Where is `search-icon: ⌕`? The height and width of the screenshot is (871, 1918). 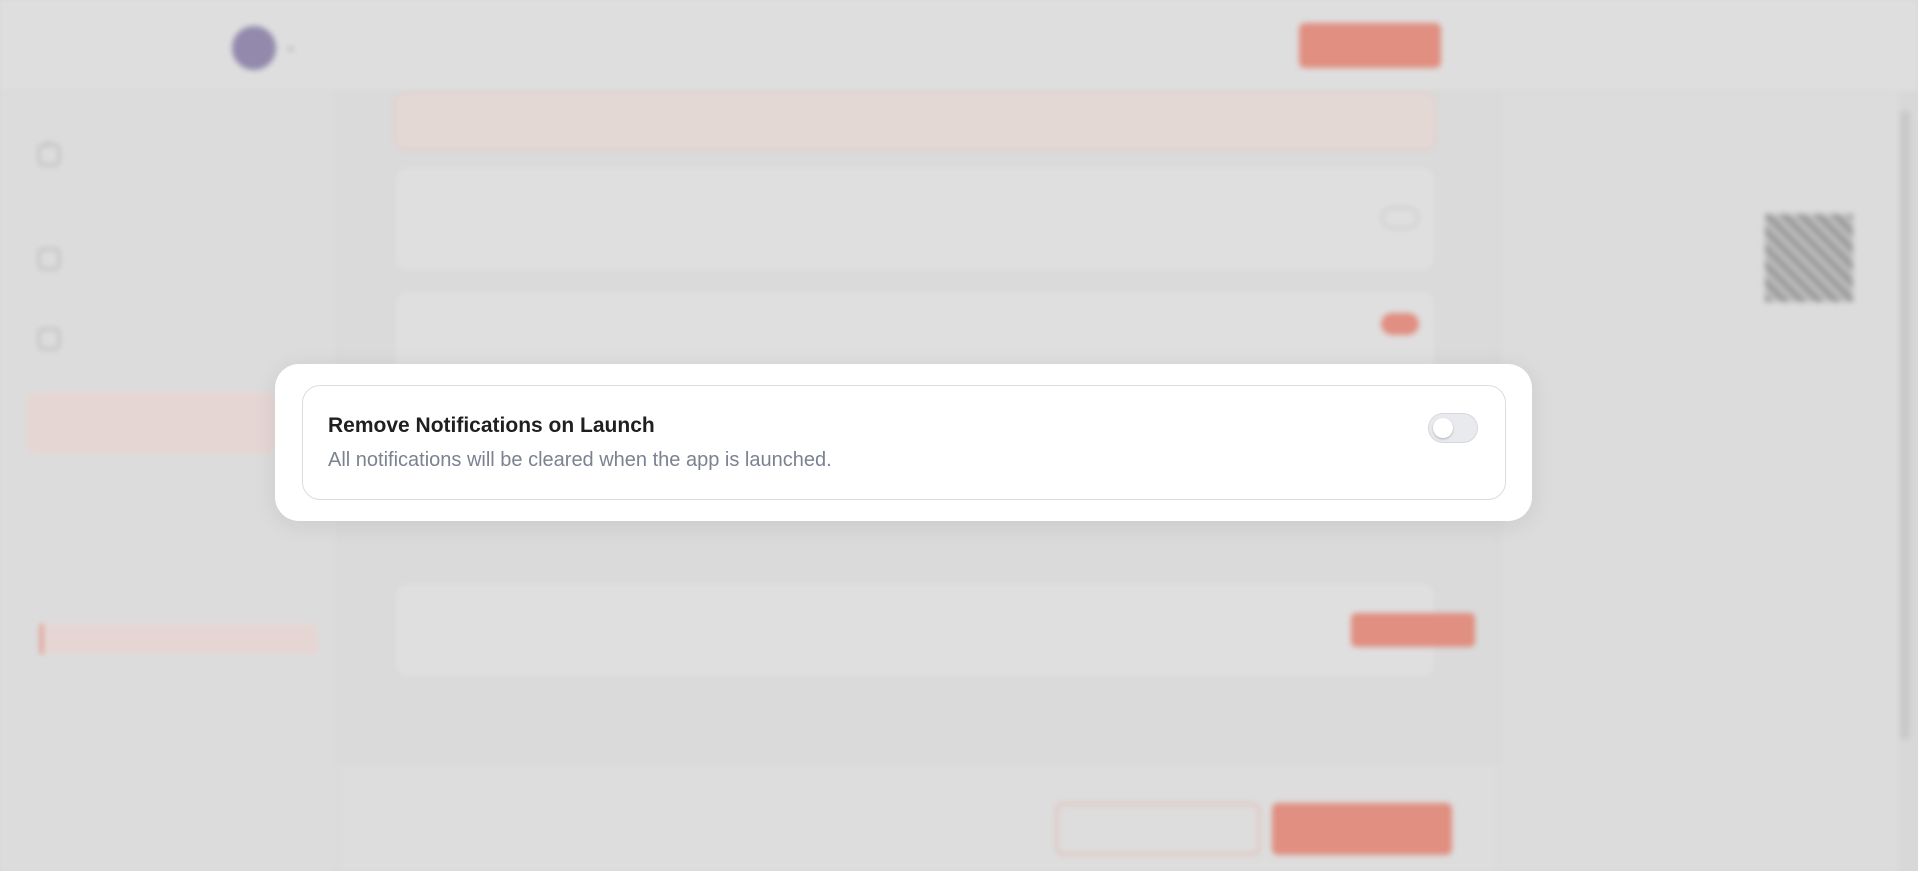
search-icon: ⌕ is located at coordinates (48, 142).